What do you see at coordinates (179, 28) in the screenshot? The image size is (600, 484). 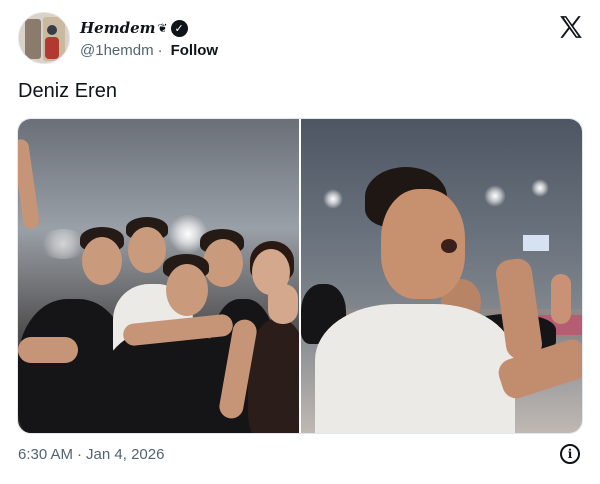 I see `verified-badge-icon: ✓` at bounding box center [179, 28].